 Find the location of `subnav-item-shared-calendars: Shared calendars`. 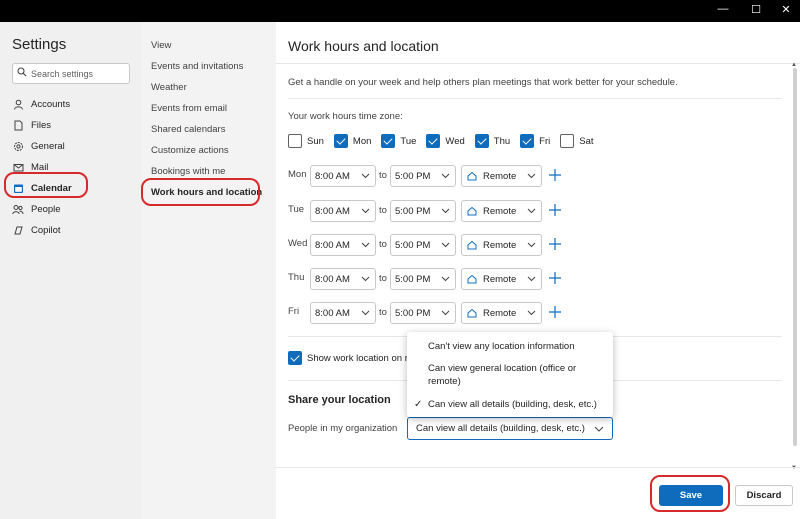

subnav-item-shared-calendars: Shared calendars is located at coordinates (188, 129).